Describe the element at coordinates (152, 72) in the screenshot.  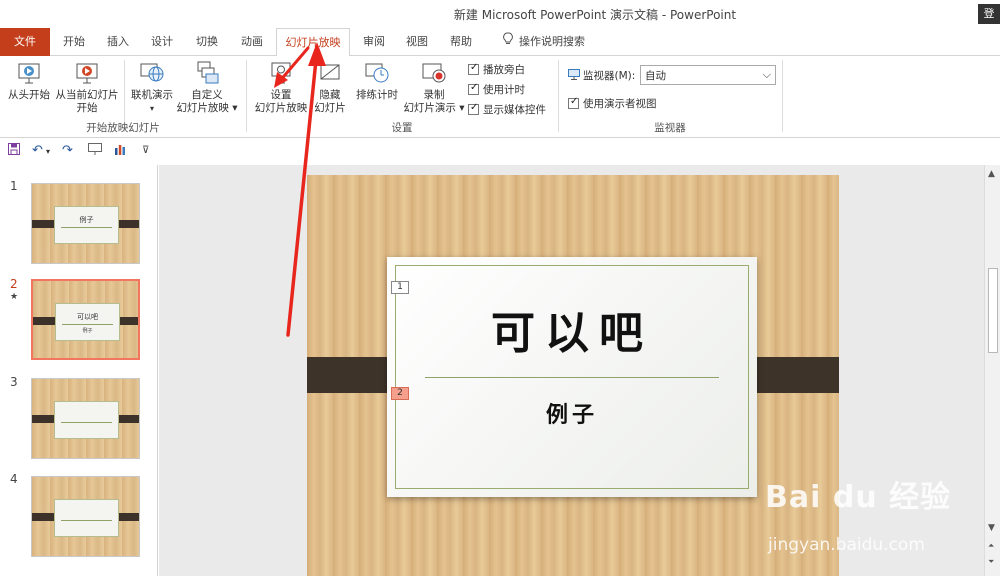
I see `globe-icon` at that location.